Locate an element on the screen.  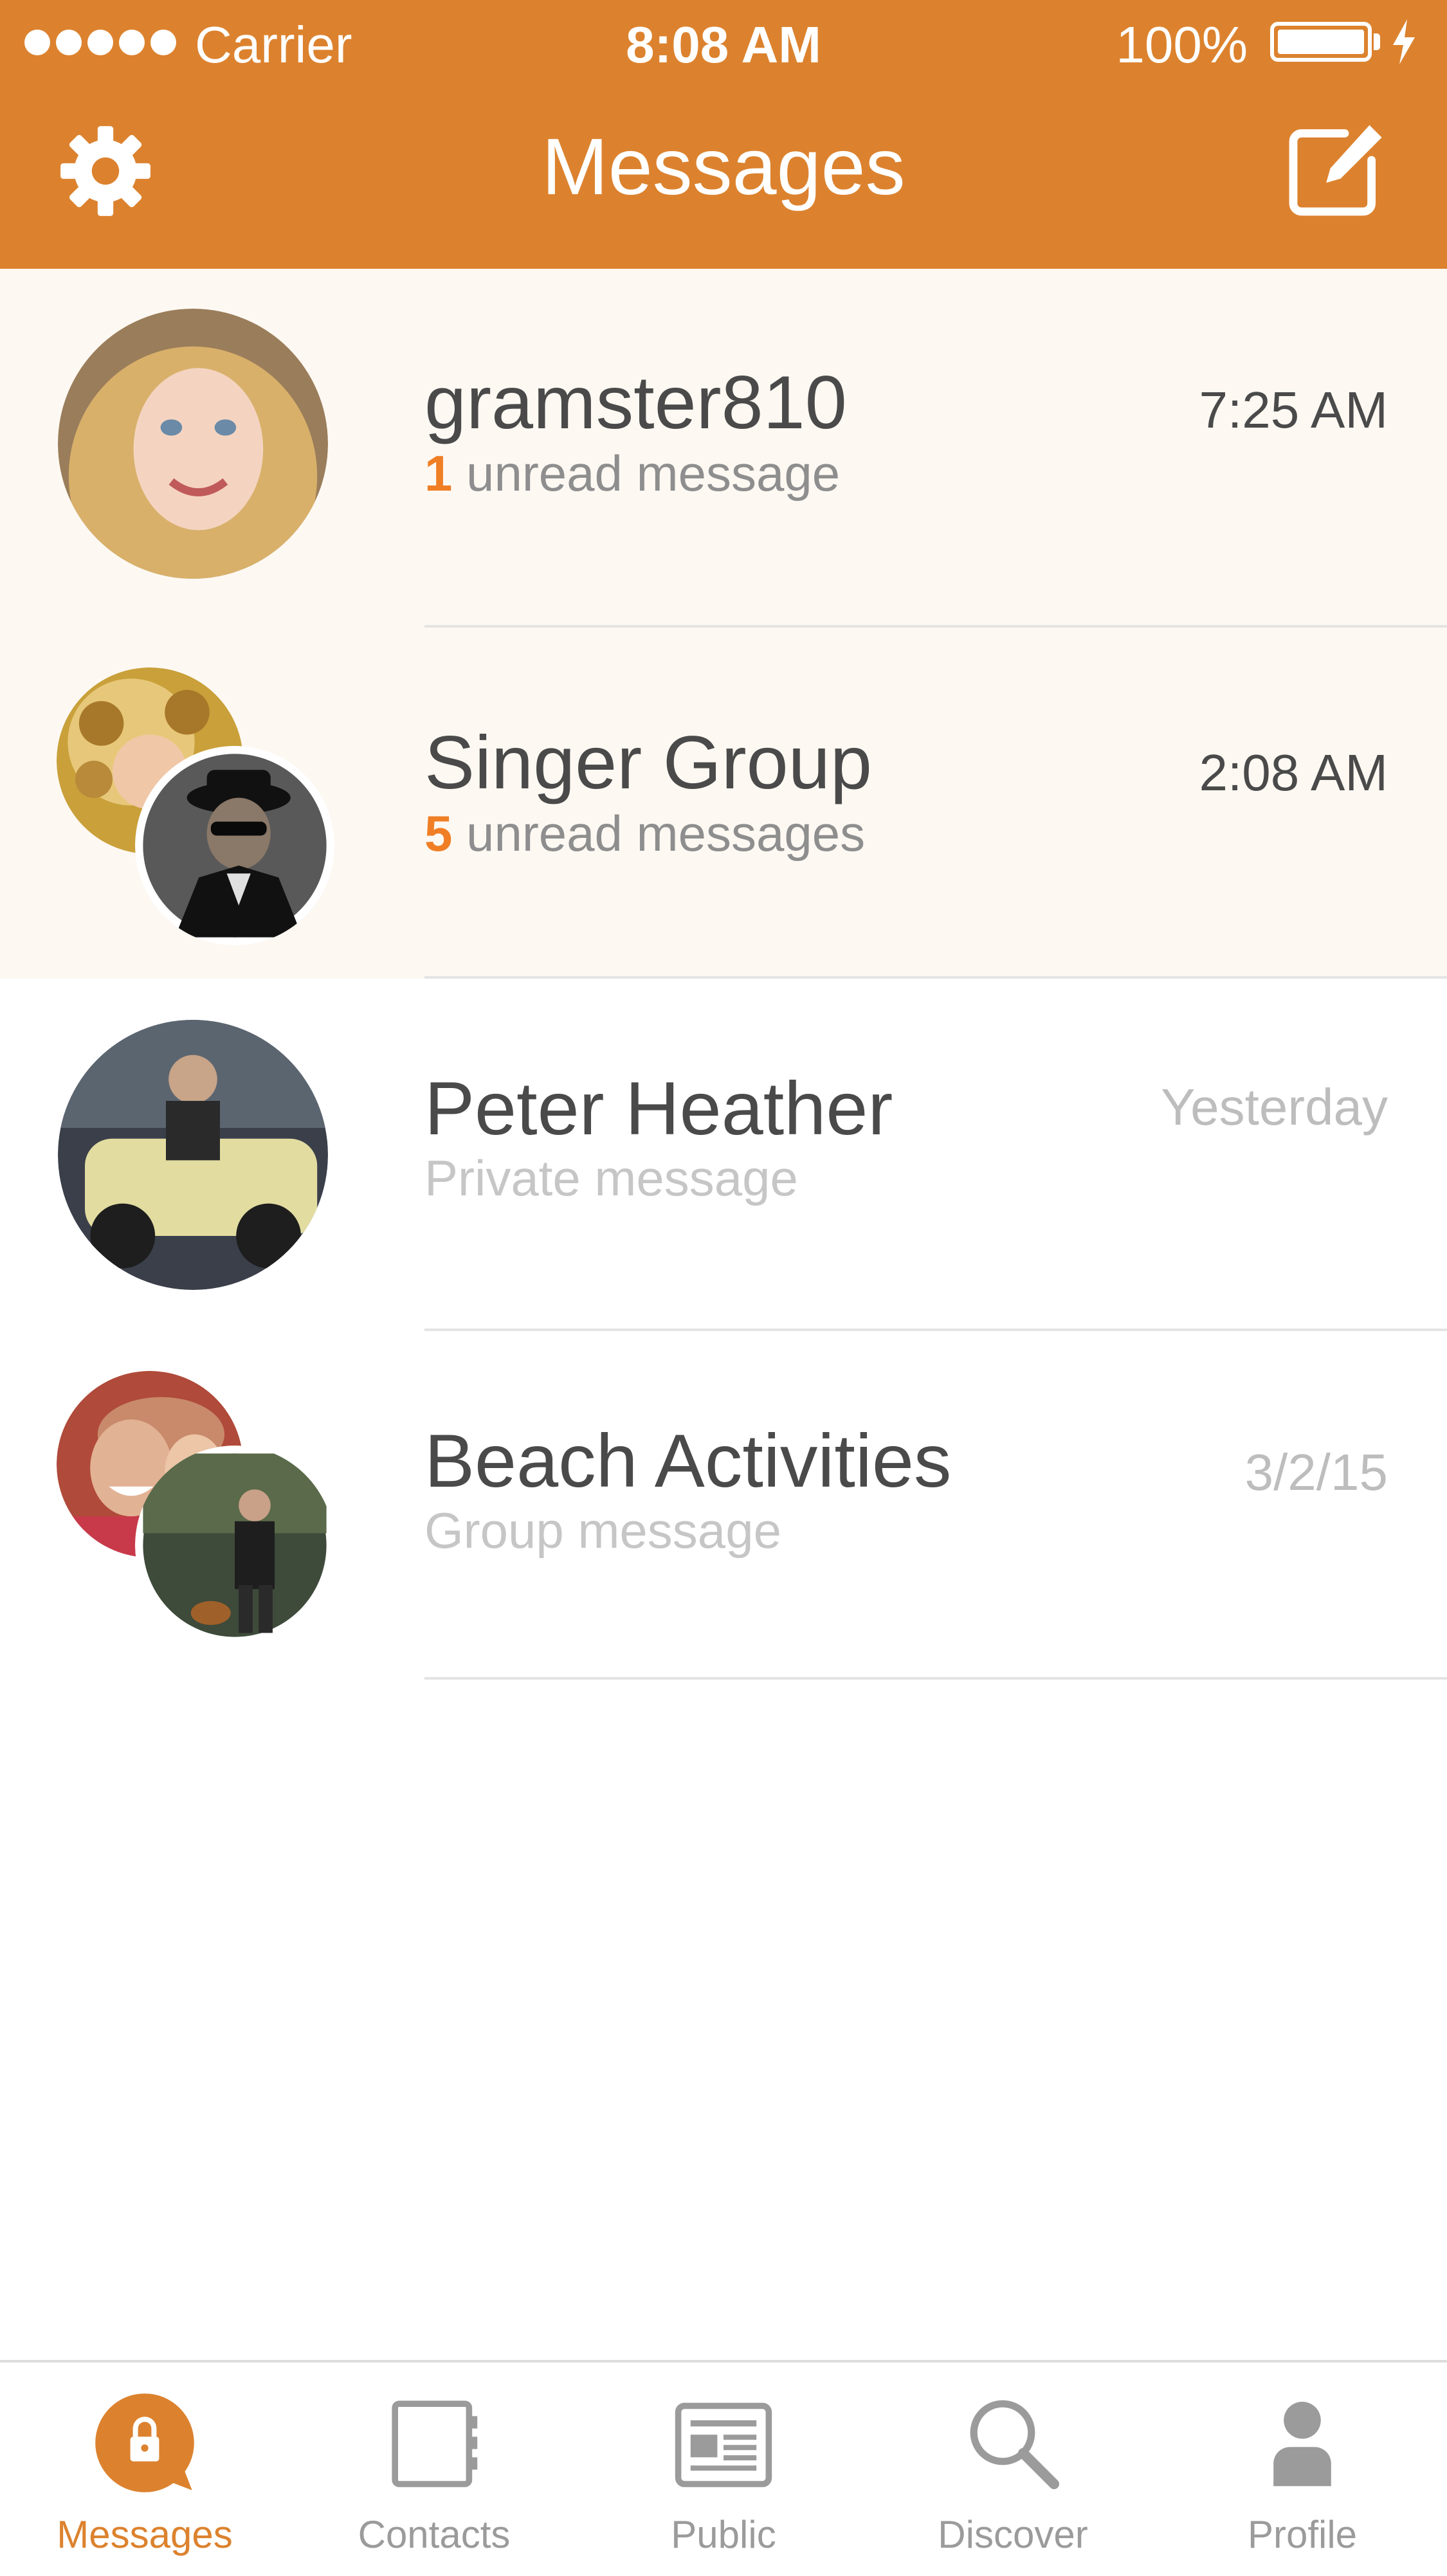
battery-tip is located at coordinates (1377, 41).